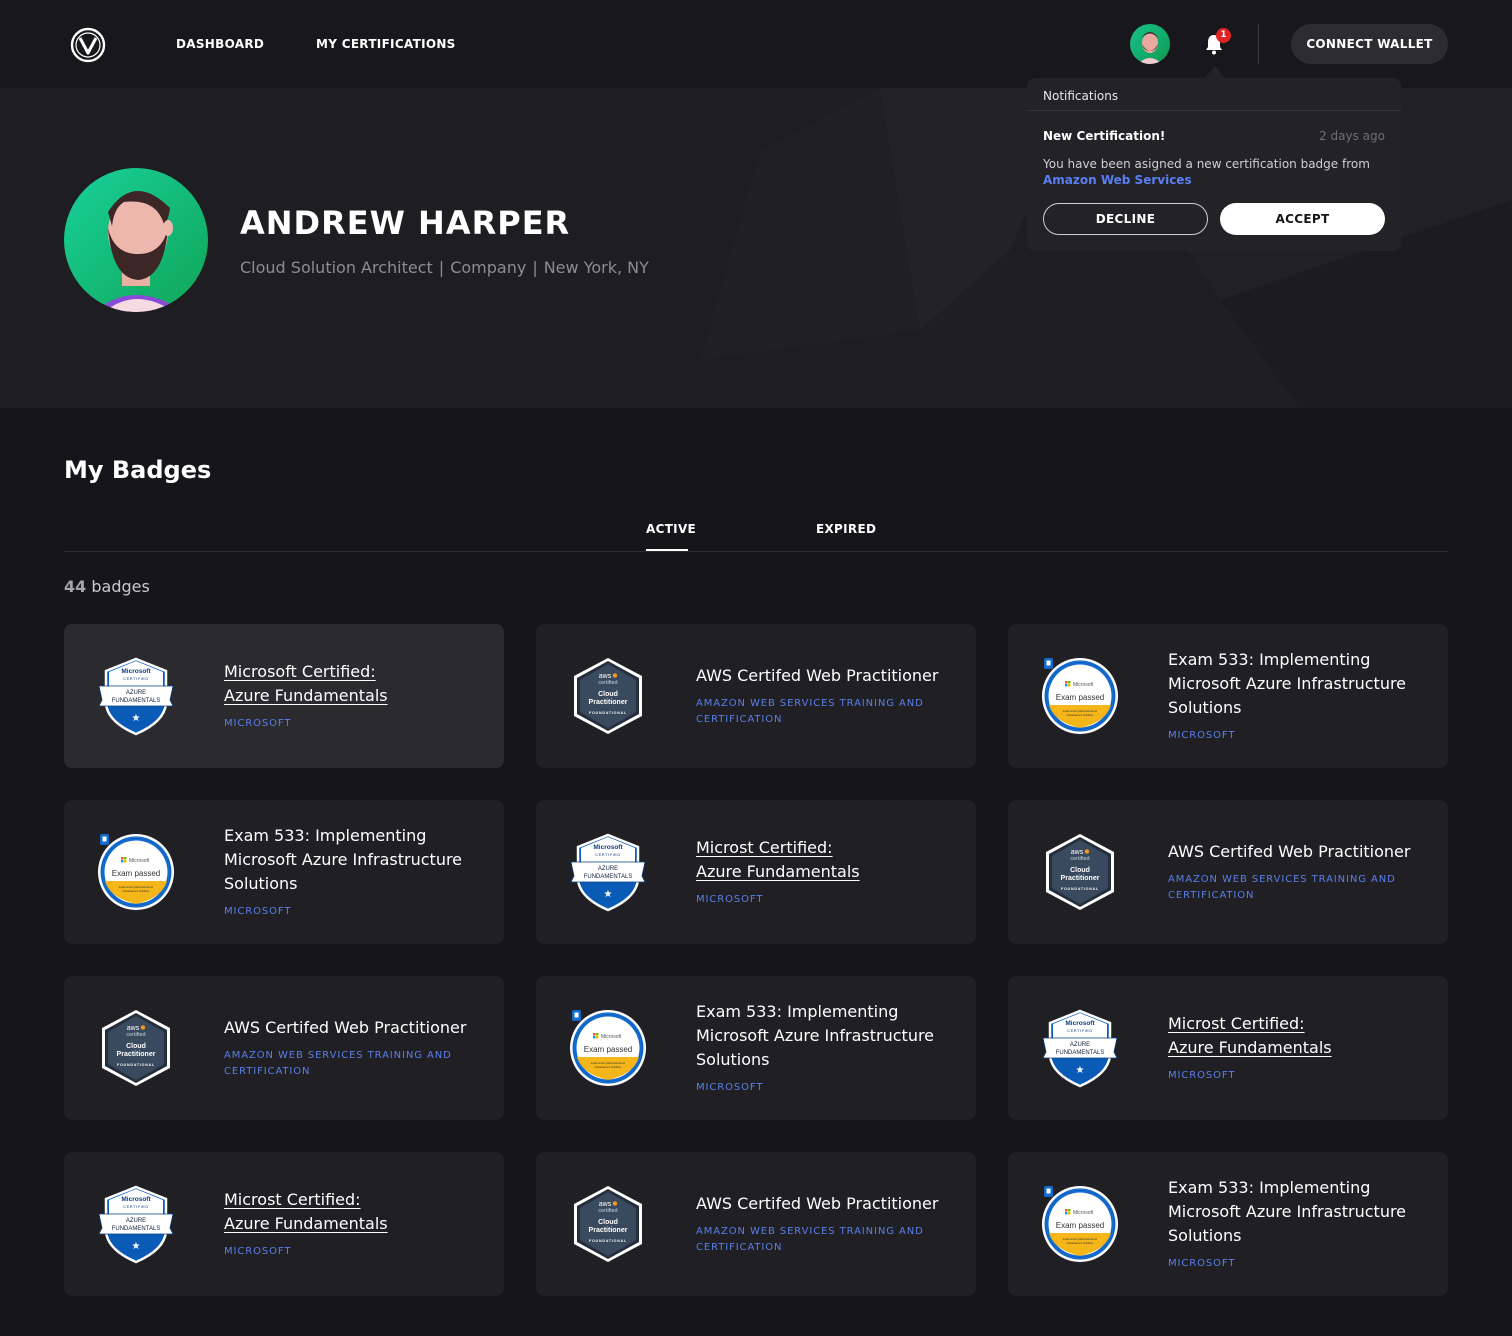  What do you see at coordinates (488, 267) in the screenshot?
I see `profile-company: Company` at bounding box center [488, 267].